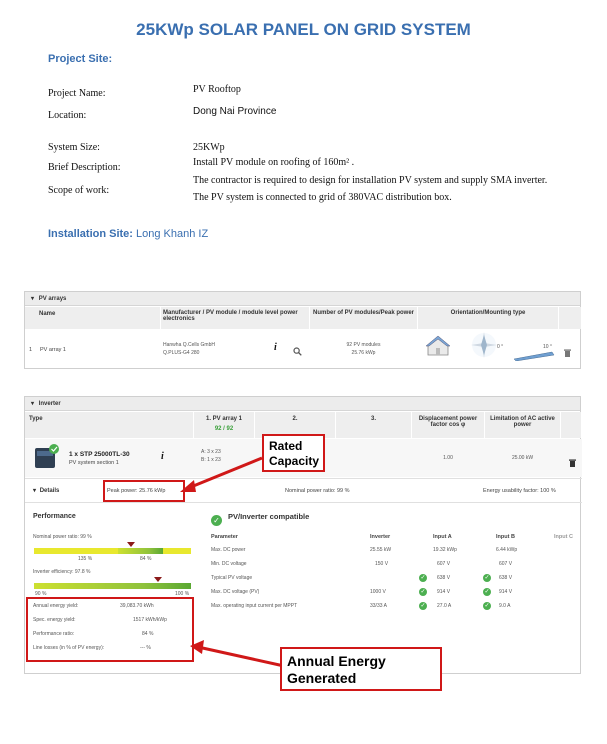 The image size is (607, 744). I want to click on rated-arrow, so click(224, 473).